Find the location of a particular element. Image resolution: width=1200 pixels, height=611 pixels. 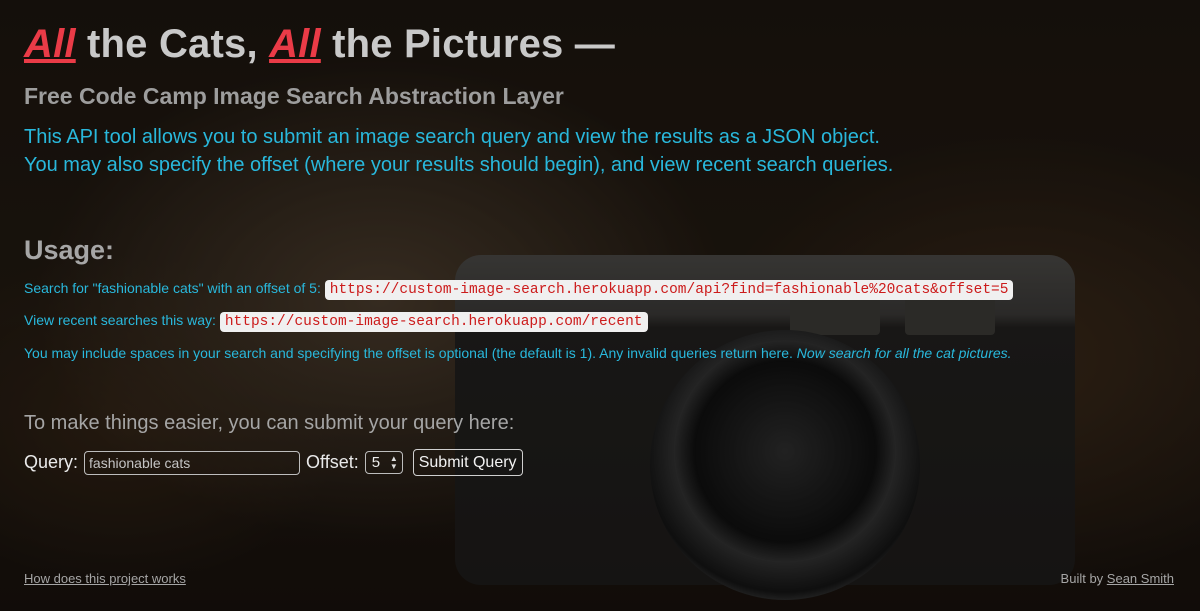

usage-recent-text: View recent searches this way: is located at coordinates (120, 320).